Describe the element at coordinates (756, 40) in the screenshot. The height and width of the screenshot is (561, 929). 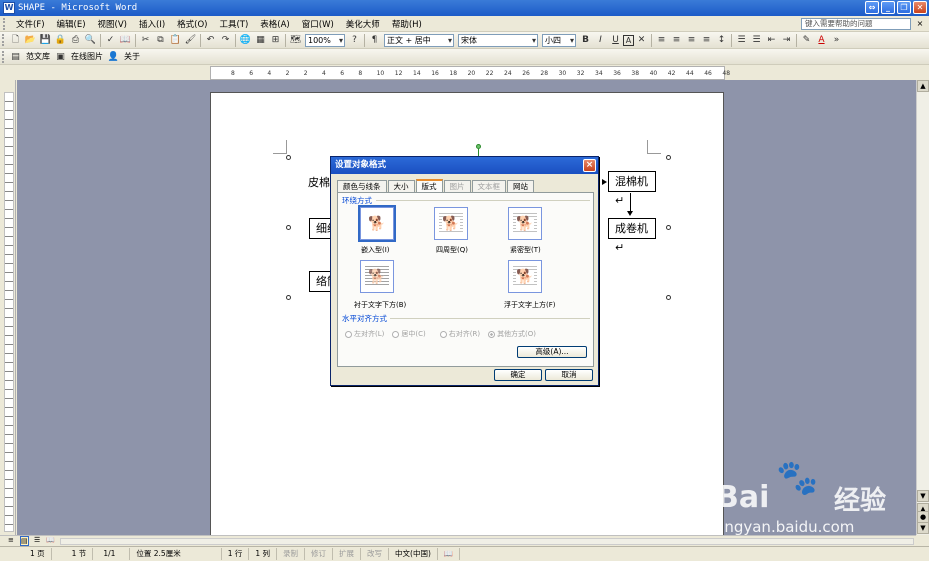
I see `bullets-icon: ☰` at that location.